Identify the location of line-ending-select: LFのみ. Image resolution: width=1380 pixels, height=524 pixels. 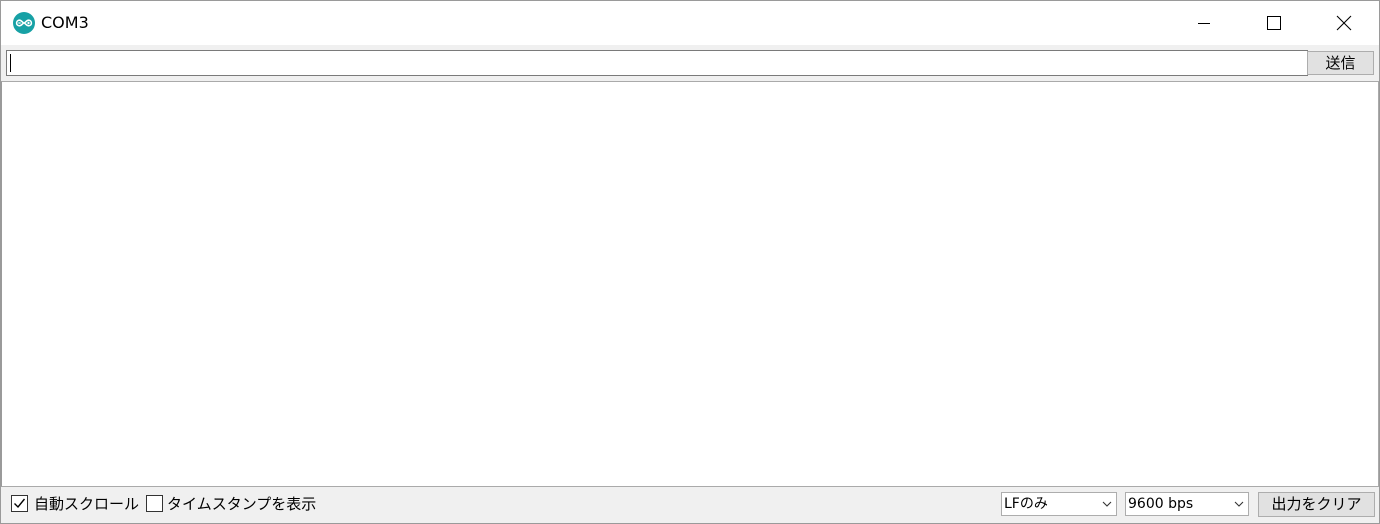
(1059, 504).